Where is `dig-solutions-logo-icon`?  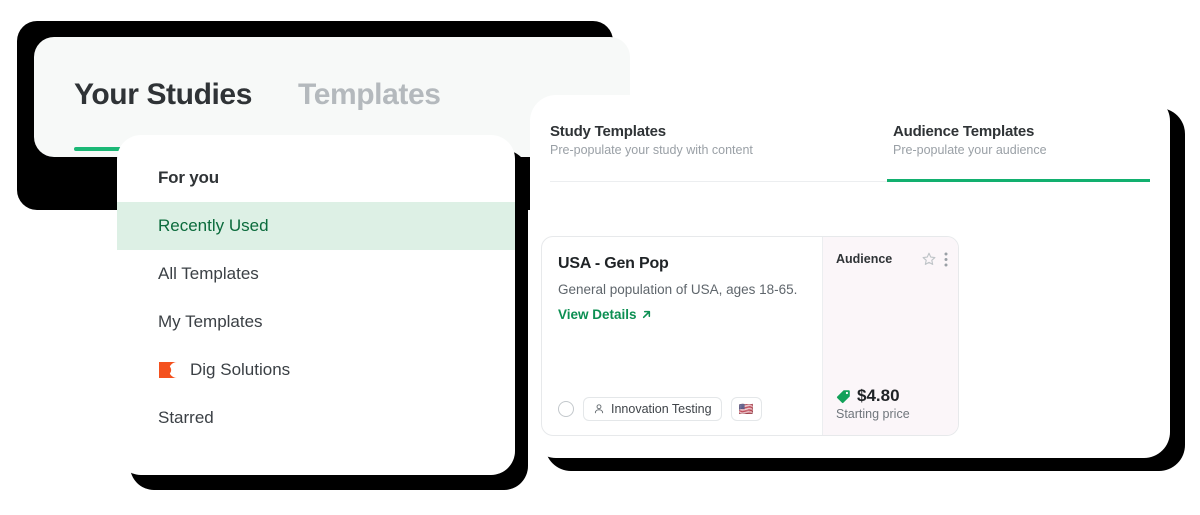 dig-solutions-logo-icon is located at coordinates (169, 370).